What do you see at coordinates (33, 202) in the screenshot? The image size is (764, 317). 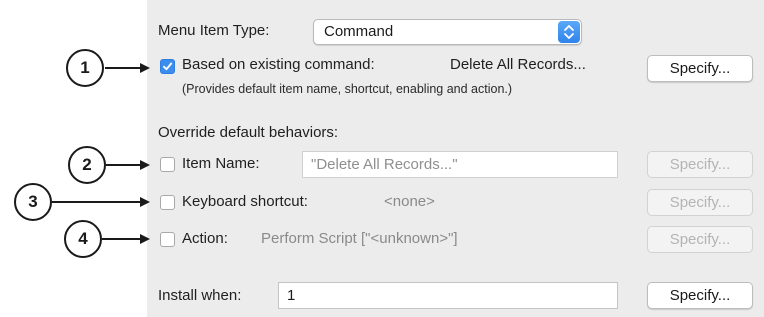 I see `callout-3: 3` at bounding box center [33, 202].